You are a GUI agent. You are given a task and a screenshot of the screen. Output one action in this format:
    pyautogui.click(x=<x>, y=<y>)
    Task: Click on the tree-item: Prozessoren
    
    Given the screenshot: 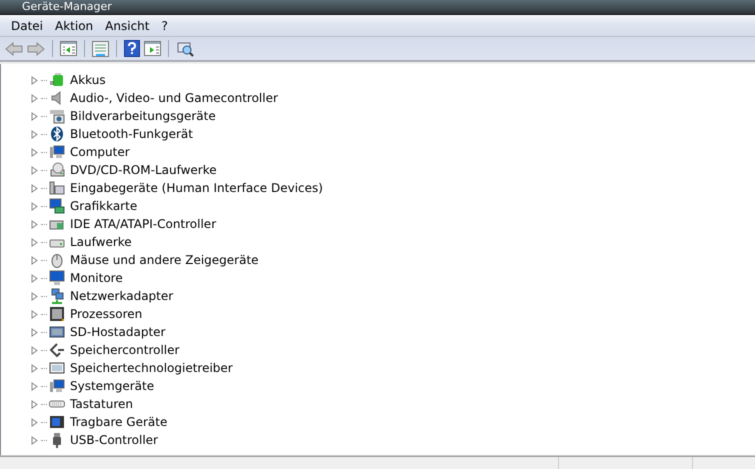 What is the action you would take?
    pyautogui.click(x=106, y=314)
    